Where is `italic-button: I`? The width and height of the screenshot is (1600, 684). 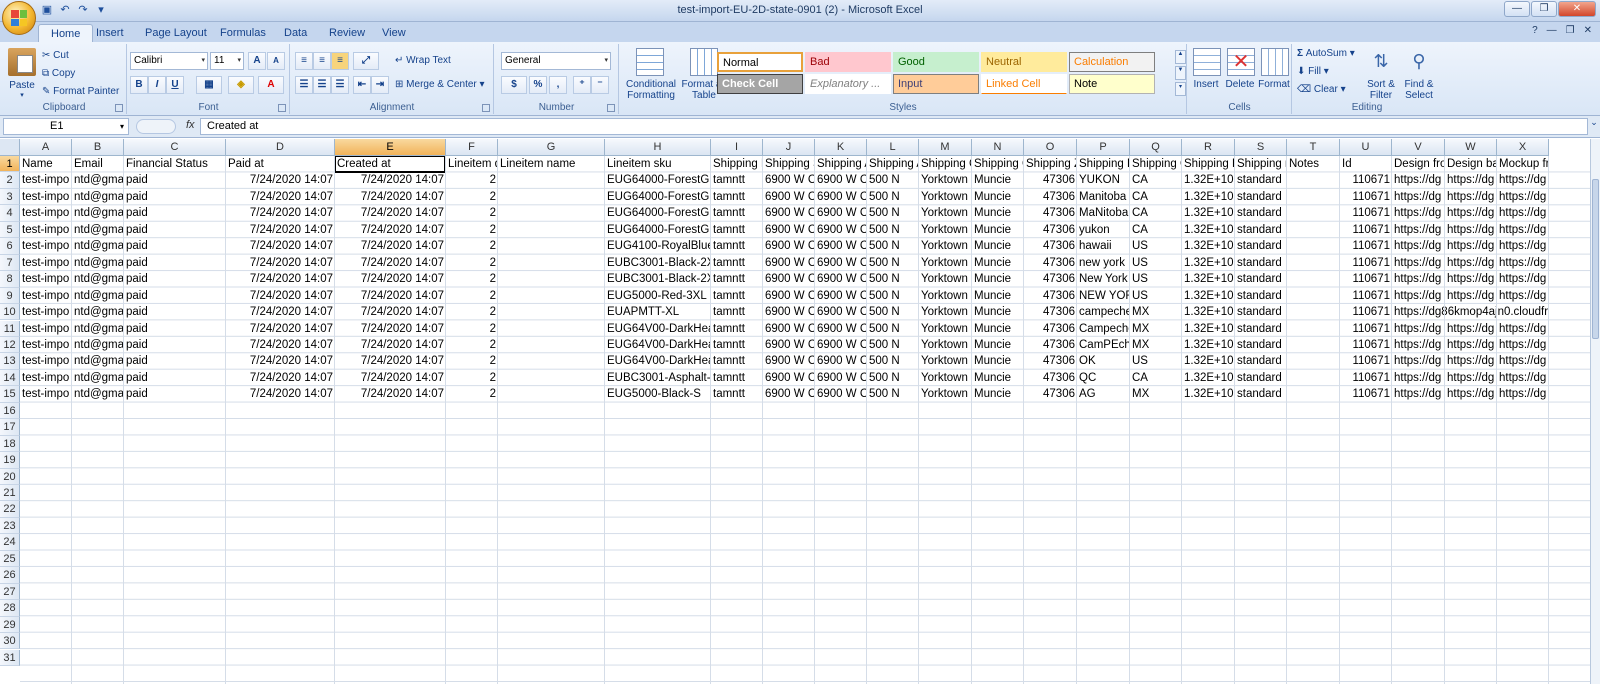
italic-button: I is located at coordinates (157, 85).